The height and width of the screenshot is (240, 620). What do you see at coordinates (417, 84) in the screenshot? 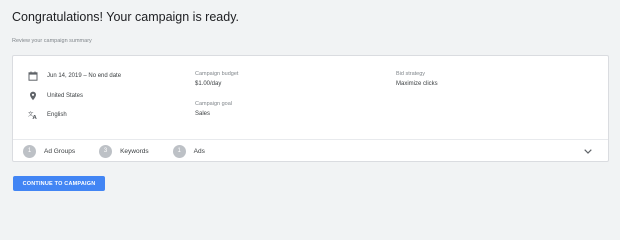
I see `bid-strategy-value: Maximize clicks` at bounding box center [417, 84].